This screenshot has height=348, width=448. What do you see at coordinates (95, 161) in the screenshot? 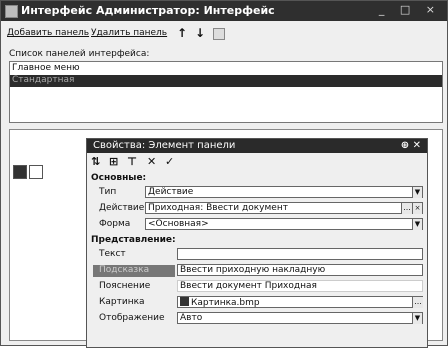
I see `sort-icon: ⇅` at bounding box center [95, 161].